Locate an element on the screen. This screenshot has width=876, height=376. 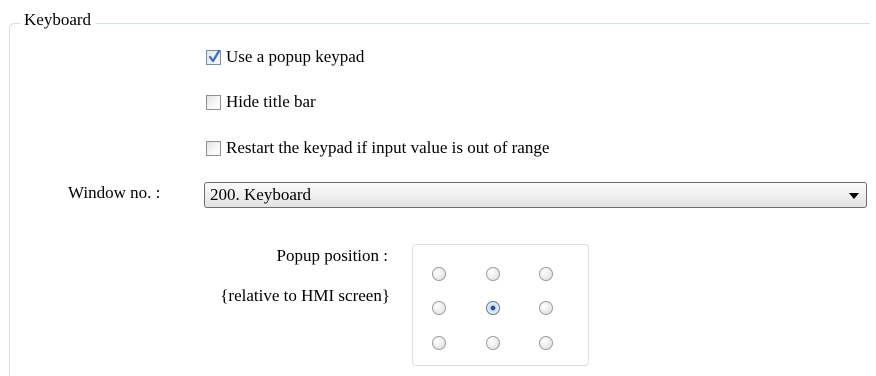
position-top-center-radio is located at coordinates (493, 274).